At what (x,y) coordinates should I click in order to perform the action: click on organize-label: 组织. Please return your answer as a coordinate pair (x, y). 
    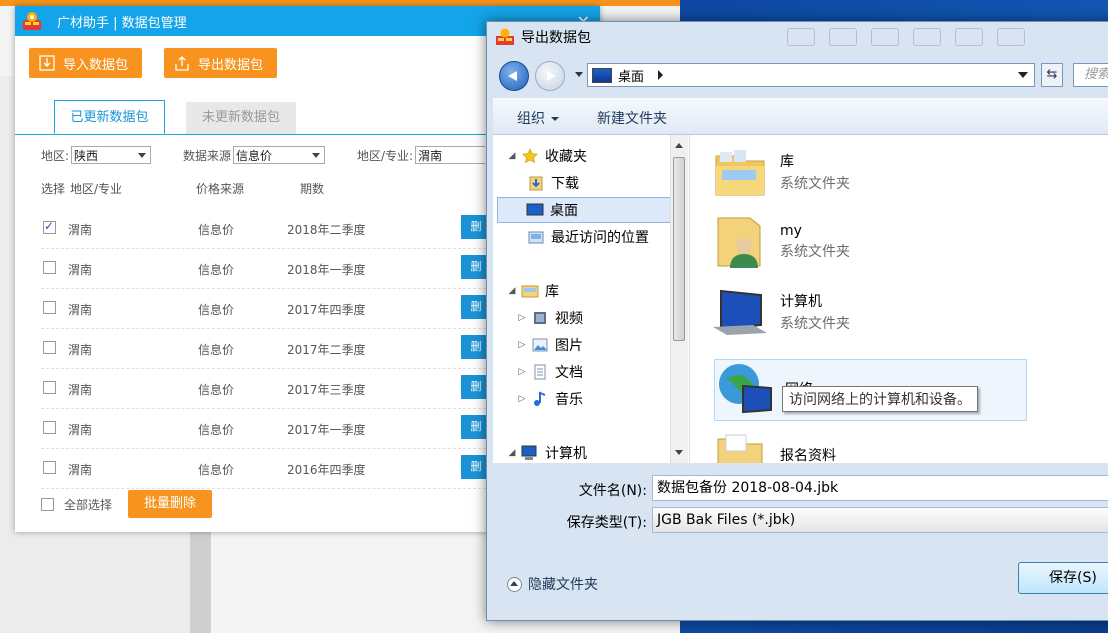
    Looking at the image, I should click on (531, 119).